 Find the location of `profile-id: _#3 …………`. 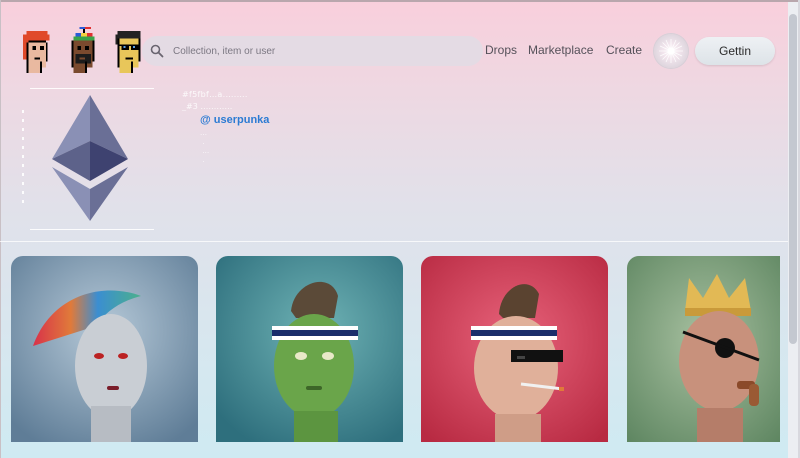

profile-id: _#3 ………… is located at coordinates (207, 106).